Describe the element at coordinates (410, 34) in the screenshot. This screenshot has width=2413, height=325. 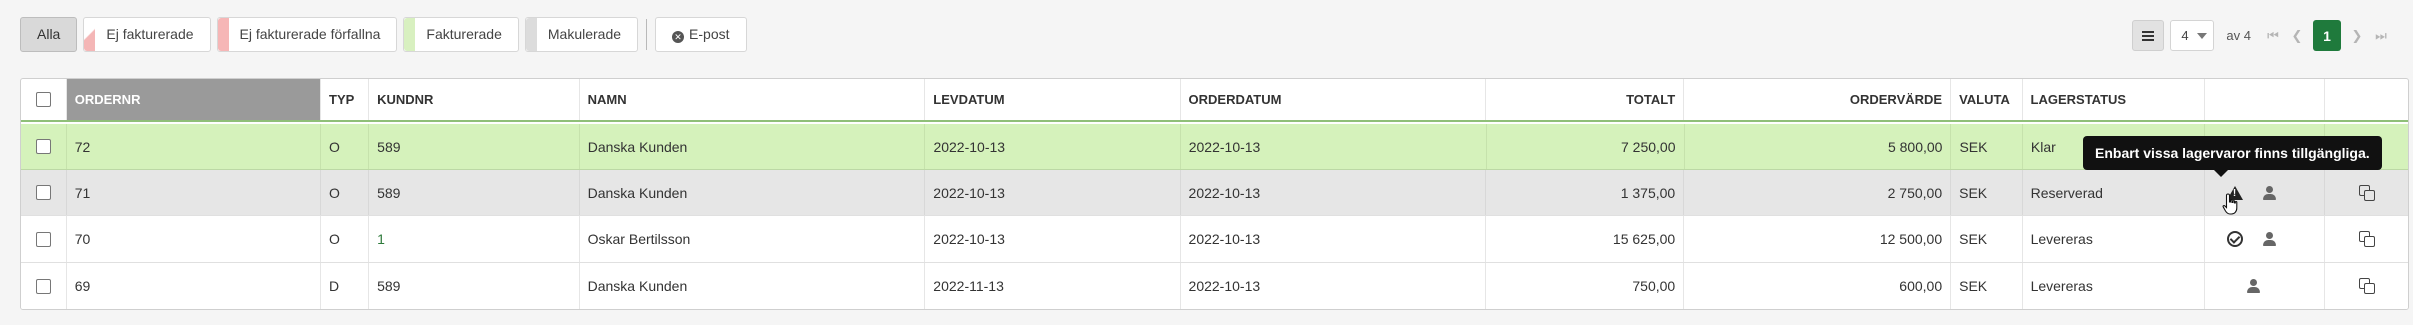
I see `invoiced-swatch` at that location.